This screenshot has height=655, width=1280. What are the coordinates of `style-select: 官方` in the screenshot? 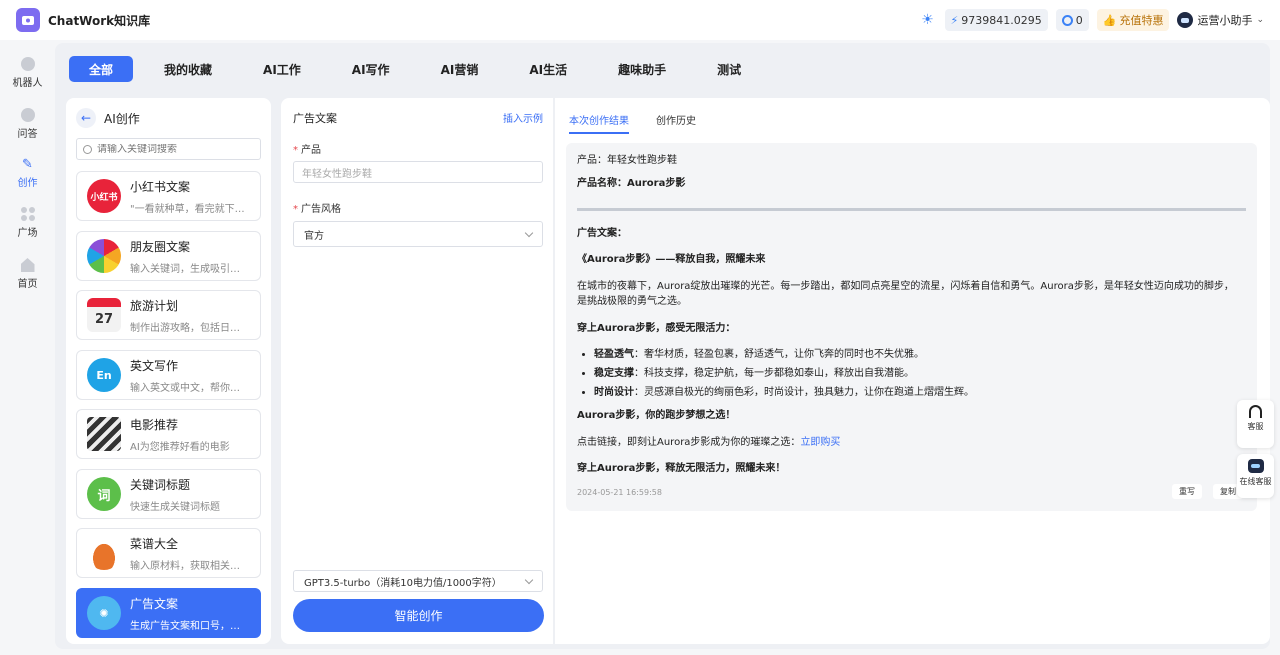 It's located at (418, 234).